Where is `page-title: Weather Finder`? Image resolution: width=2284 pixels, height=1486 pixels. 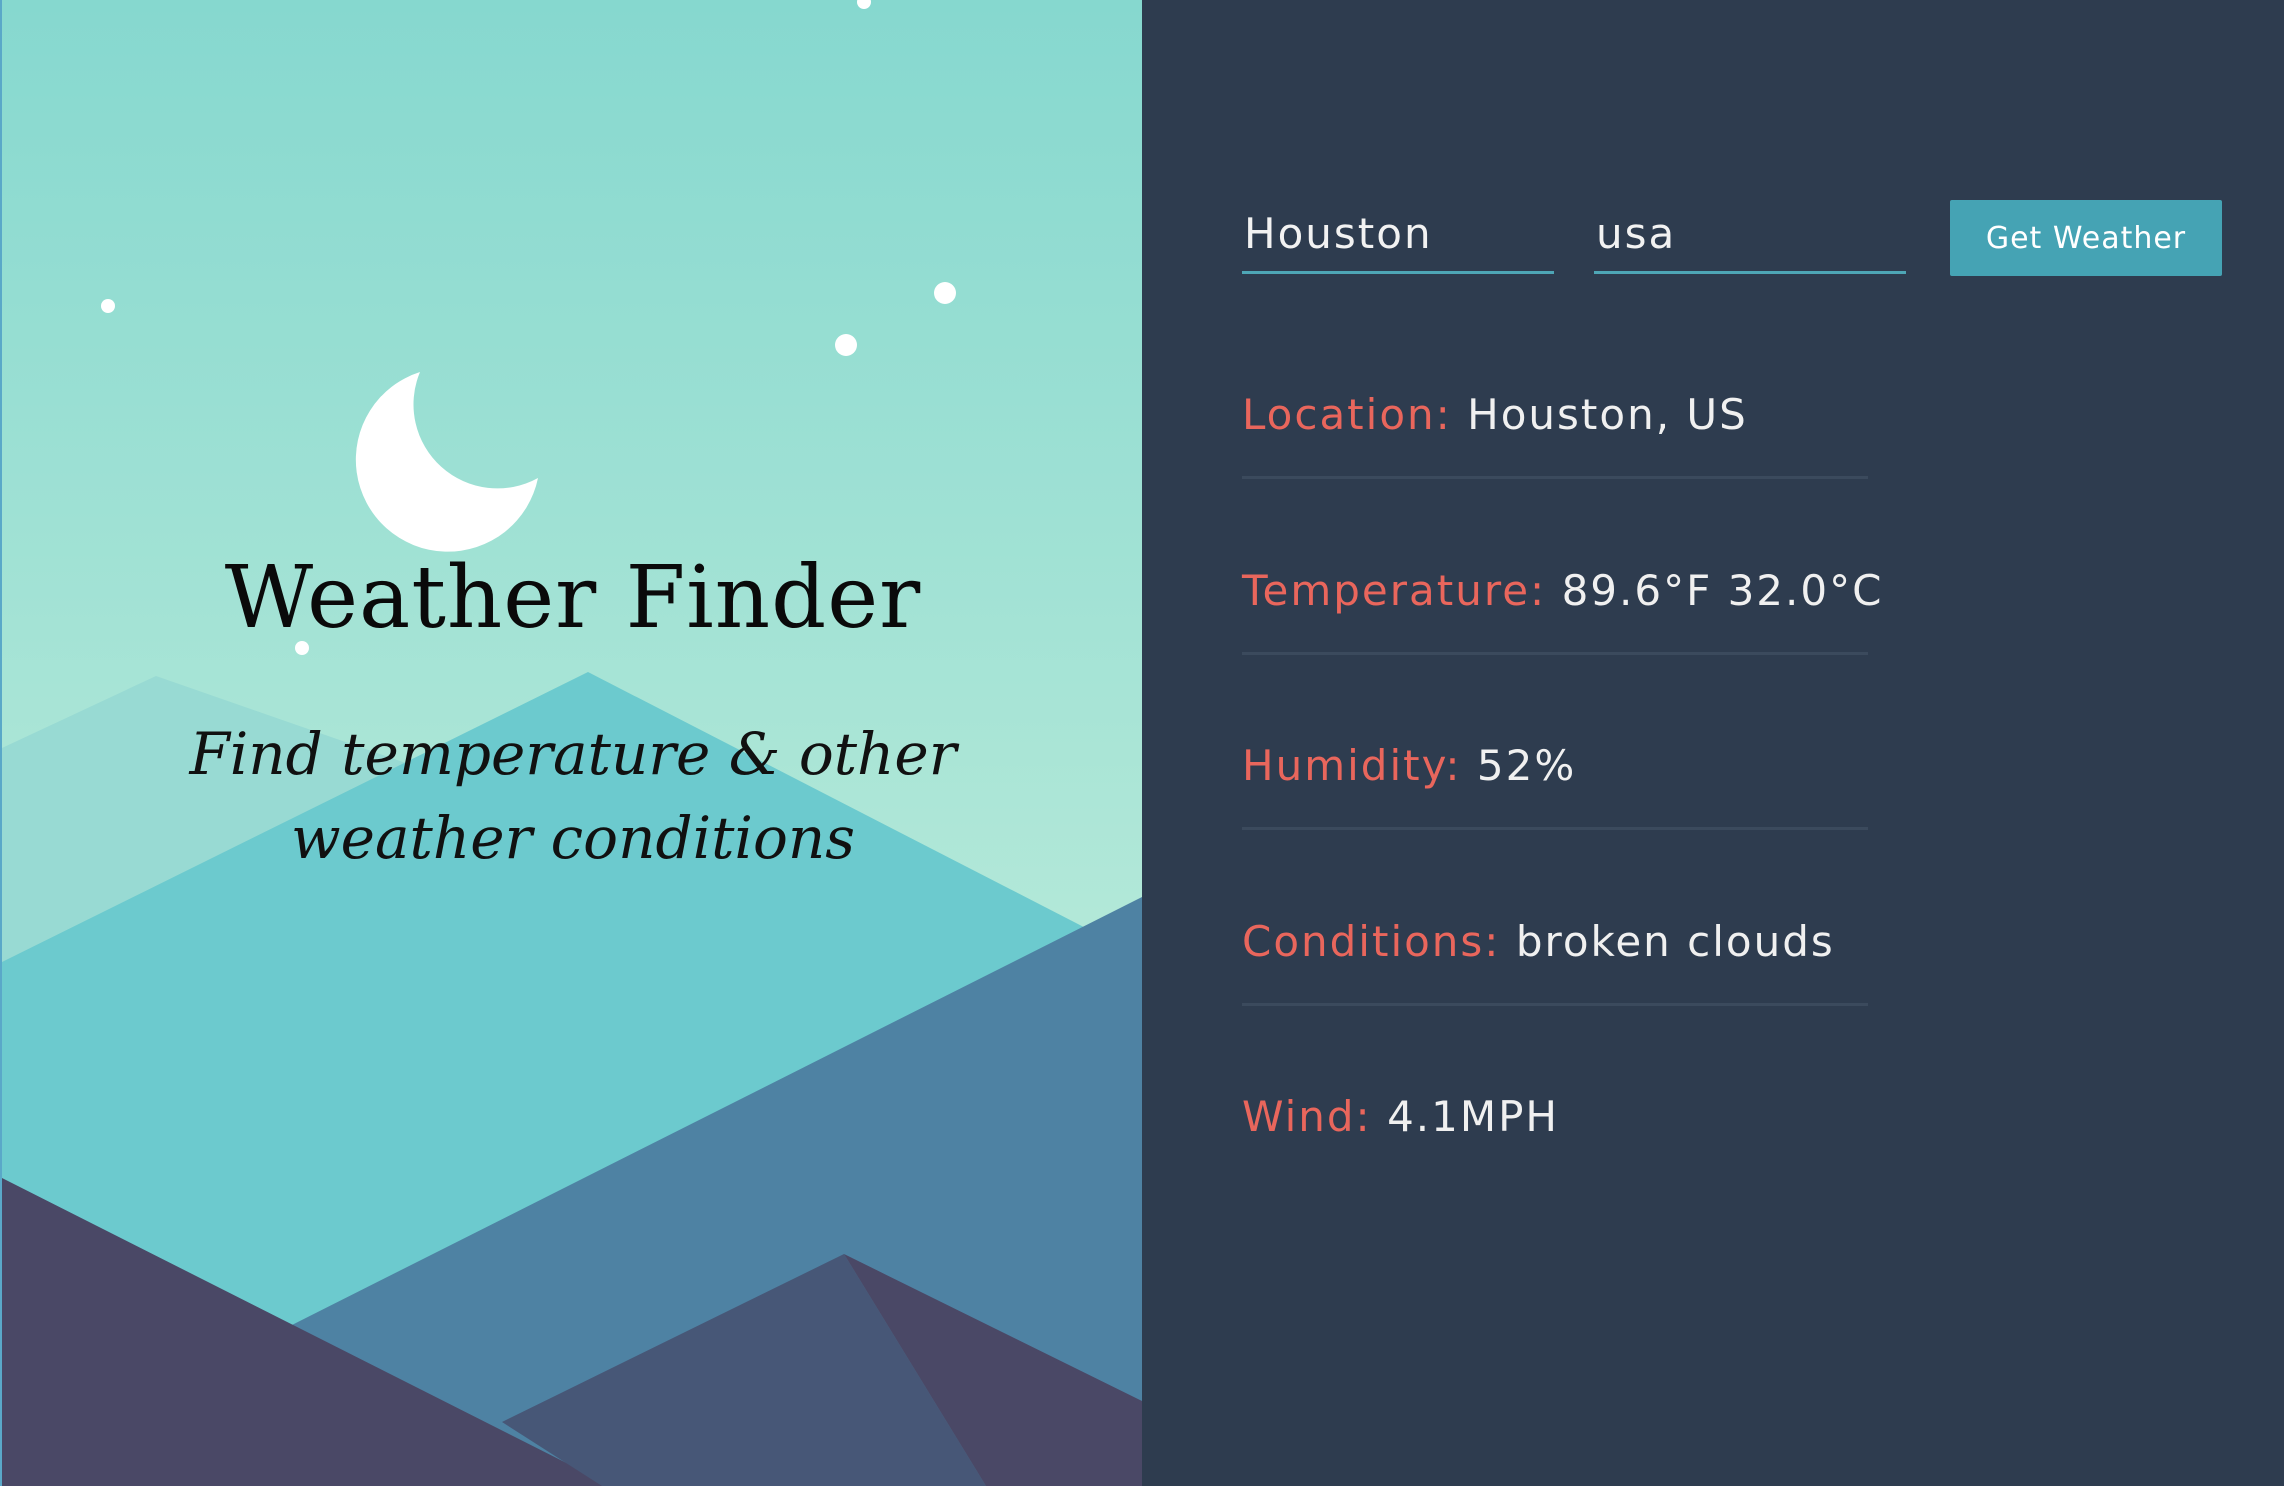 page-title: Weather Finder is located at coordinates (573, 598).